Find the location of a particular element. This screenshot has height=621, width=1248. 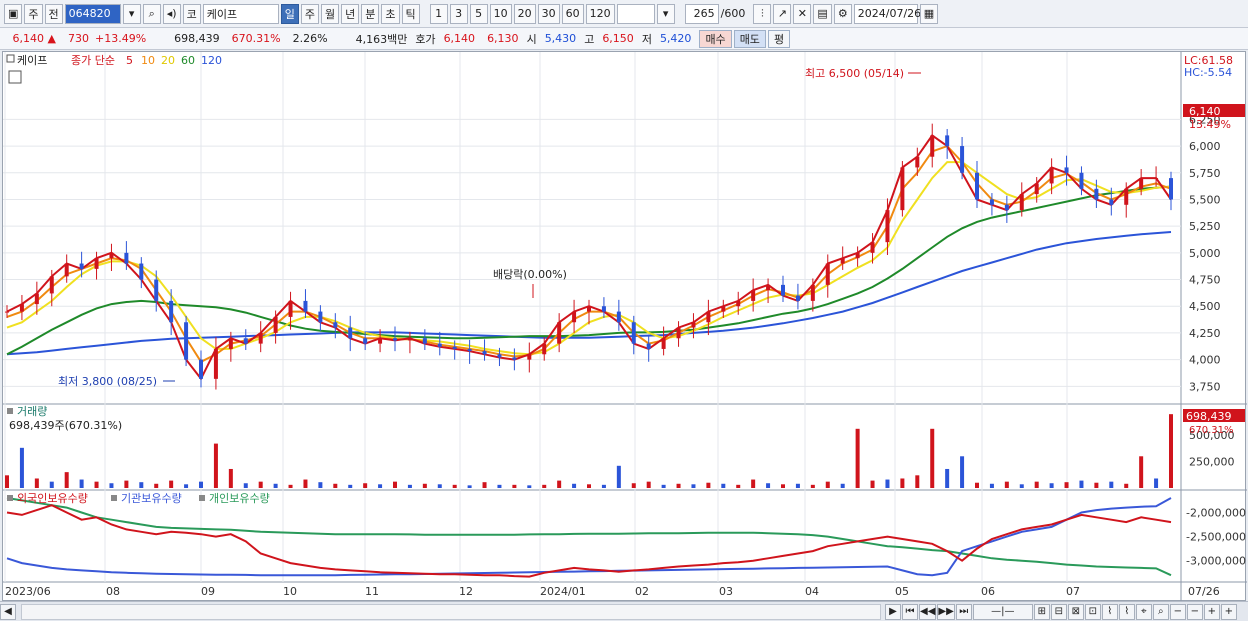

volume-tick-label: 250,000 is located at coordinates (1212, 462).